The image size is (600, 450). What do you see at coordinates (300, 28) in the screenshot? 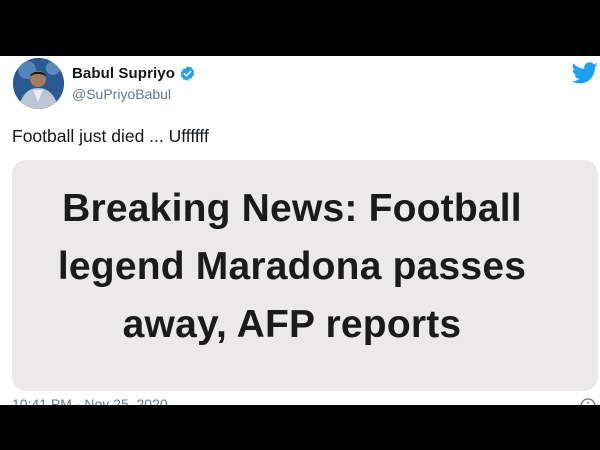
I see `letterbox-top` at bounding box center [300, 28].